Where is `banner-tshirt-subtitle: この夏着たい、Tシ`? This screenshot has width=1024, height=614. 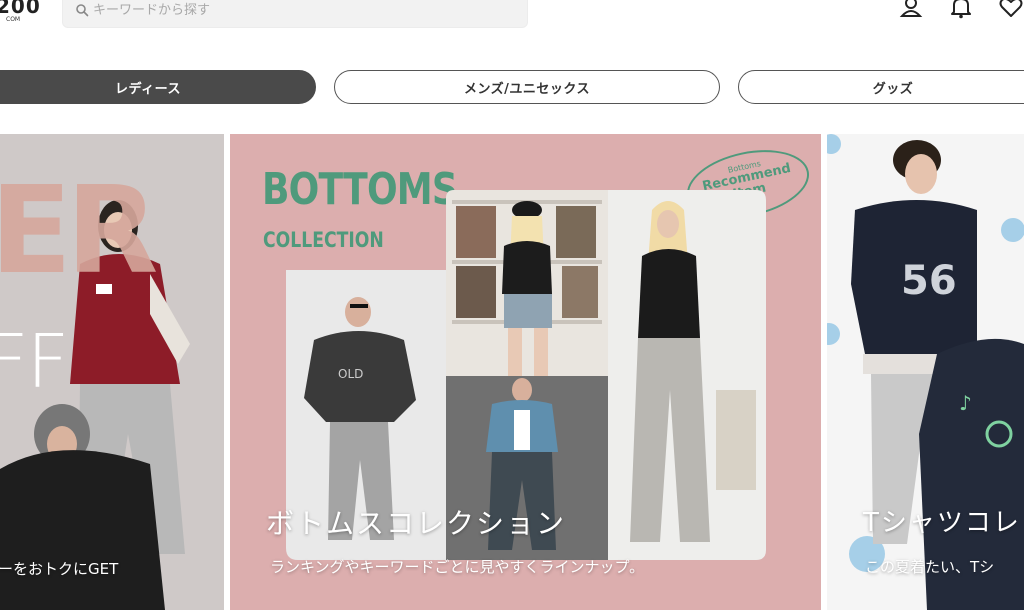
banner-tshirt-subtitle: この夏着たい、Tシ is located at coordinates (930, 567).